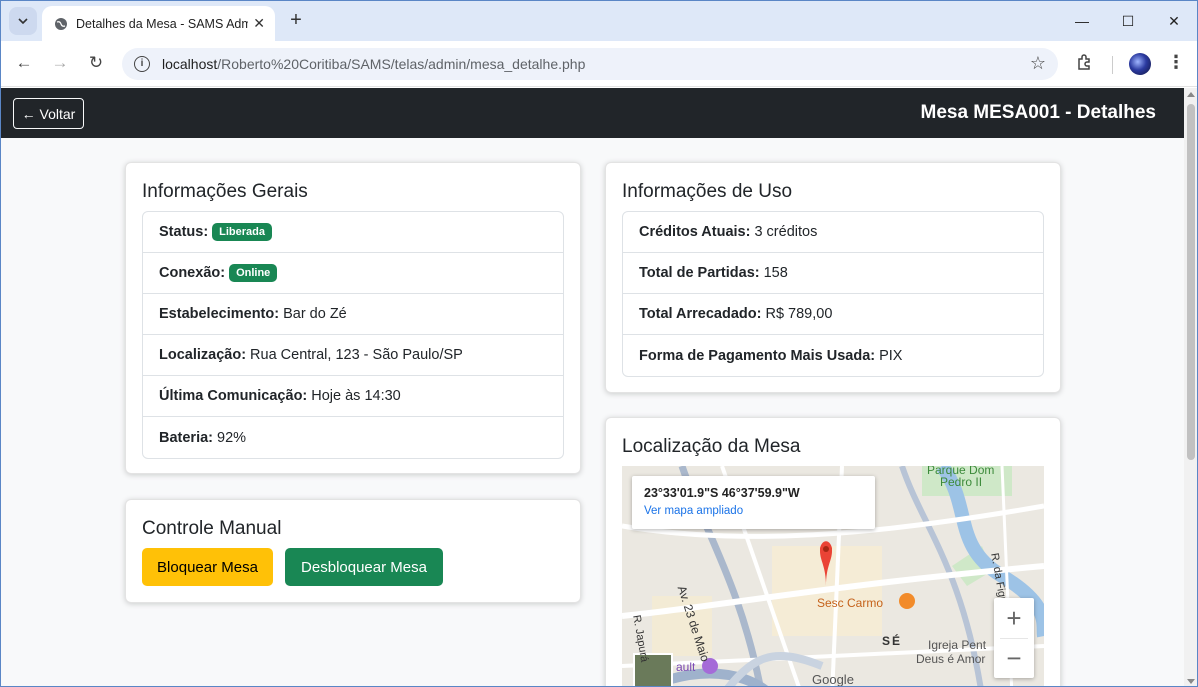 Image resolution: width=1198 pixels, height=687 pixels. Describe the element at coordinates (1191, 94) in the screenshot. I see `scroll-up-icon` at that location.